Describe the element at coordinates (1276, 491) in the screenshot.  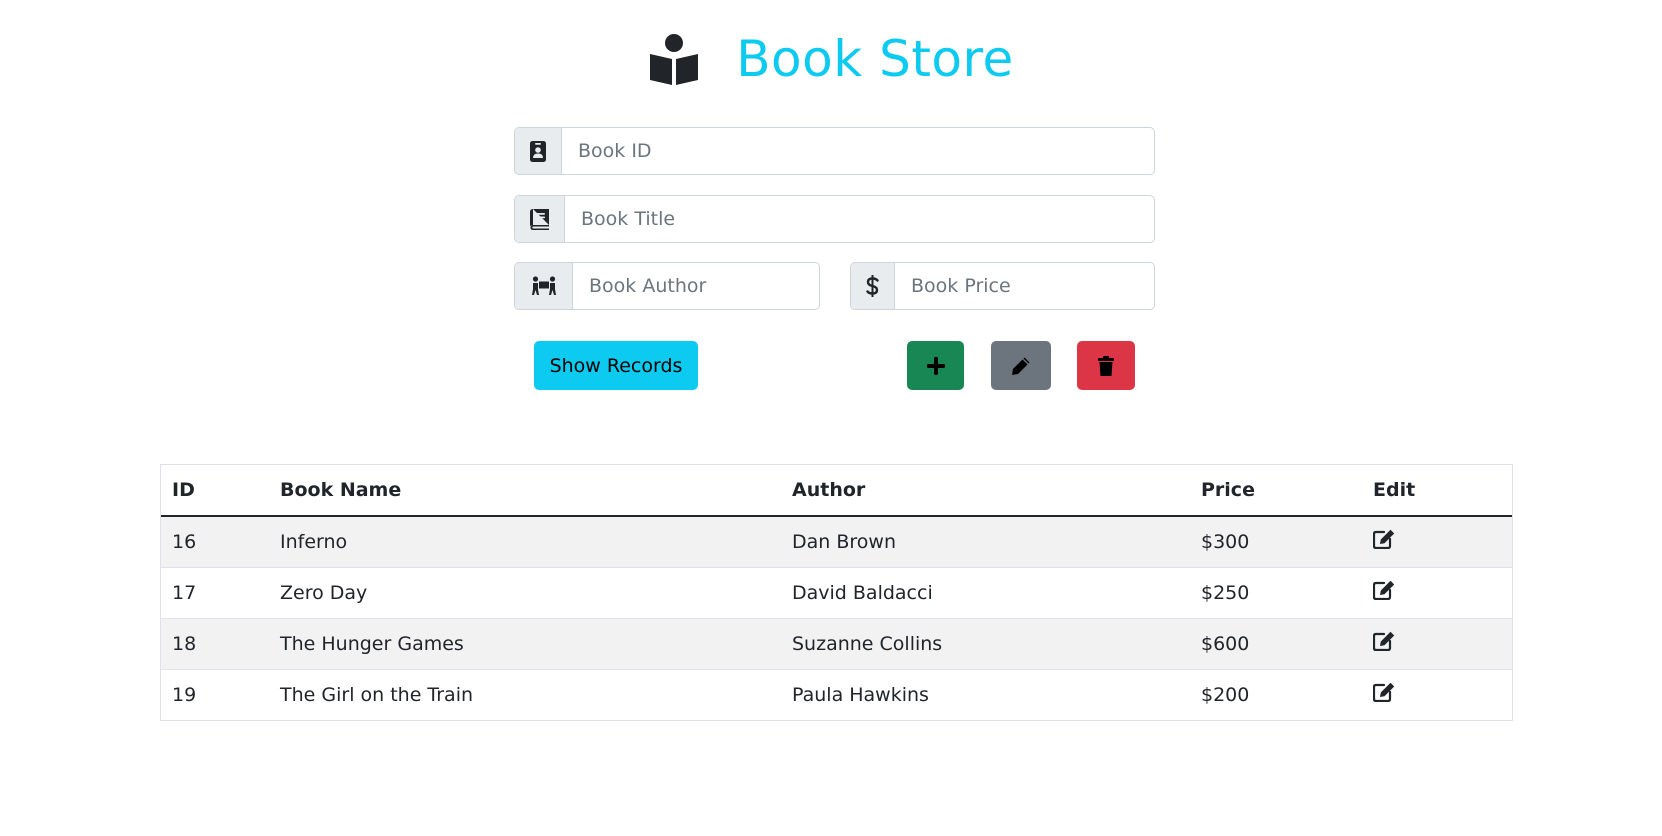
I see `header-price: Price` at that location.